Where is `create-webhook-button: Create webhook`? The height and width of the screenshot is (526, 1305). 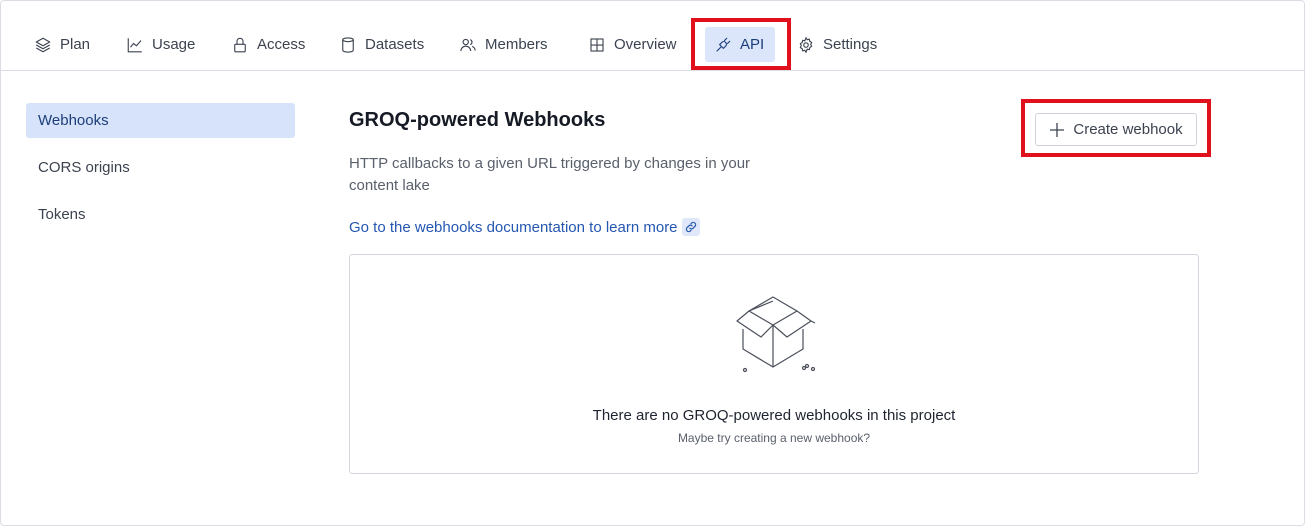 create-webhook-button: Create webhook is located at coordinates (1116, 129).